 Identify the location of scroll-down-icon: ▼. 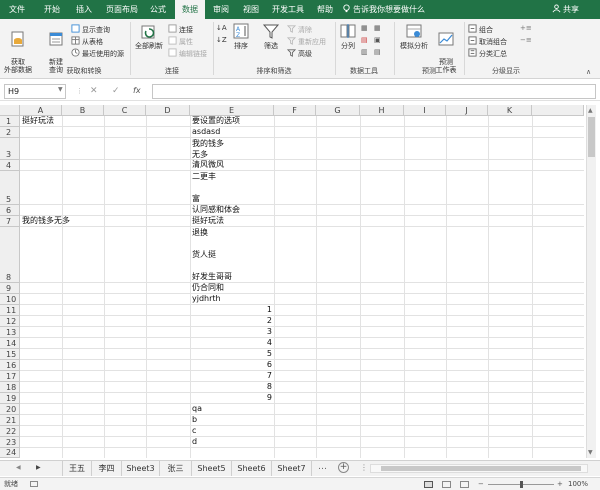
(590, 452).